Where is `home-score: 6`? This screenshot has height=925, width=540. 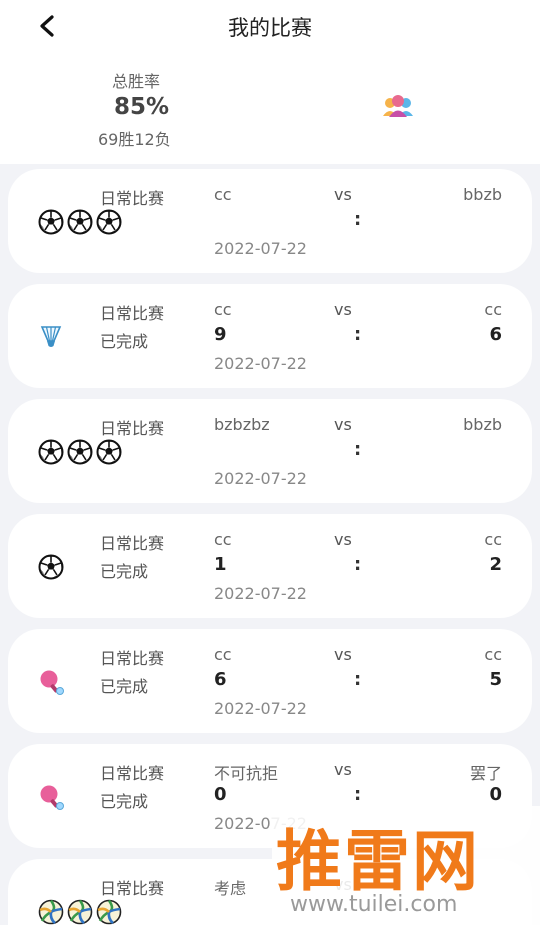
home-score: 6 is located at coordinates (220, 679).